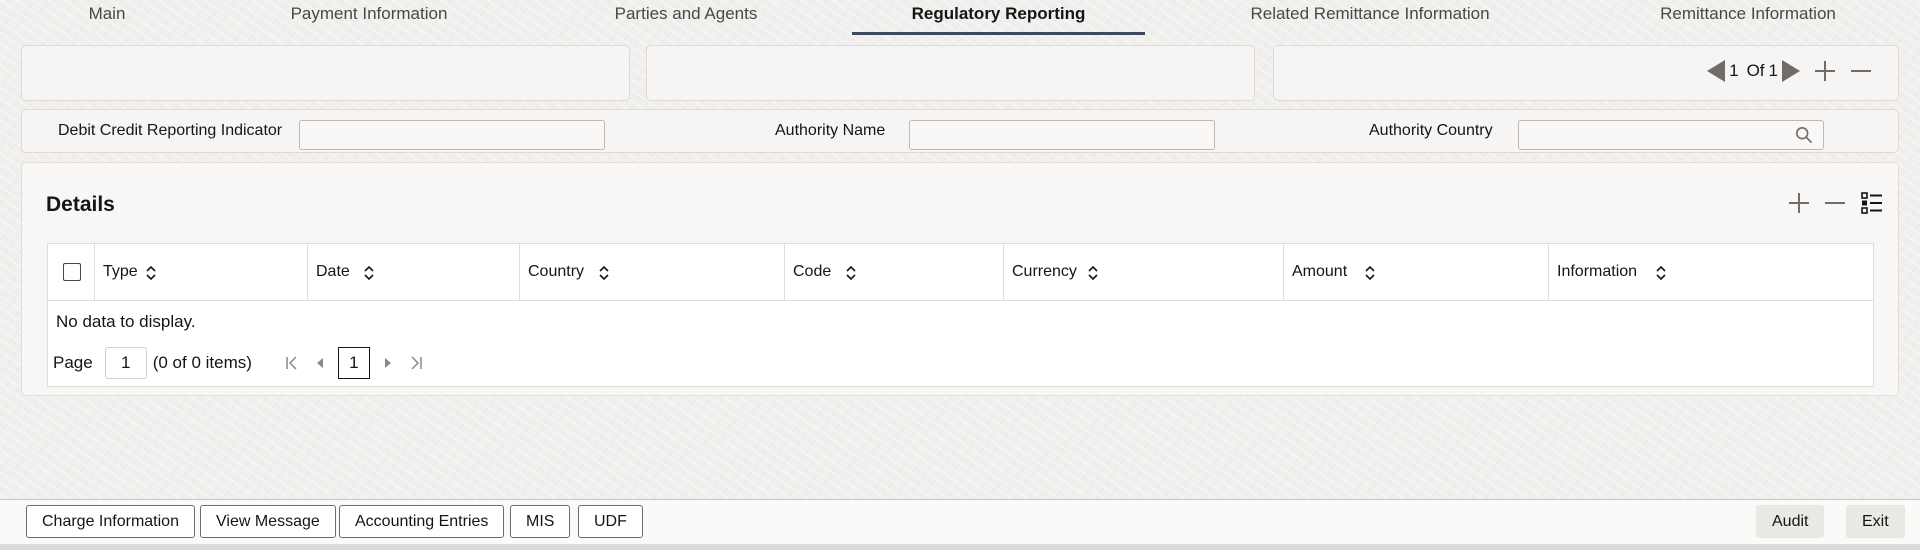 The height and width of the screenshot is (550, 1920). What do you see at coordinates (1716, 71) in the screenshot?
I see `previous-record-icon` at bounding box center [1716, 71].